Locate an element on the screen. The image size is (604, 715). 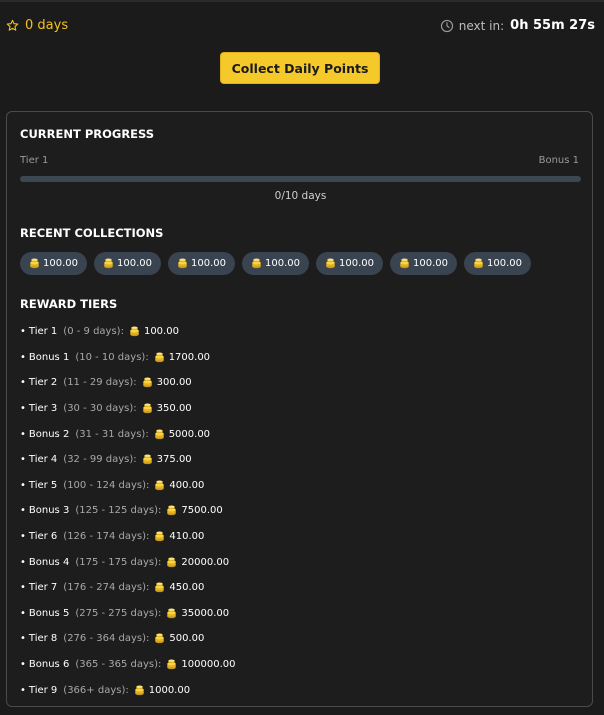
reward-tier-row: • Tier 7 (176 - 274 days): 450.00 is located at coordinates (128, 588).